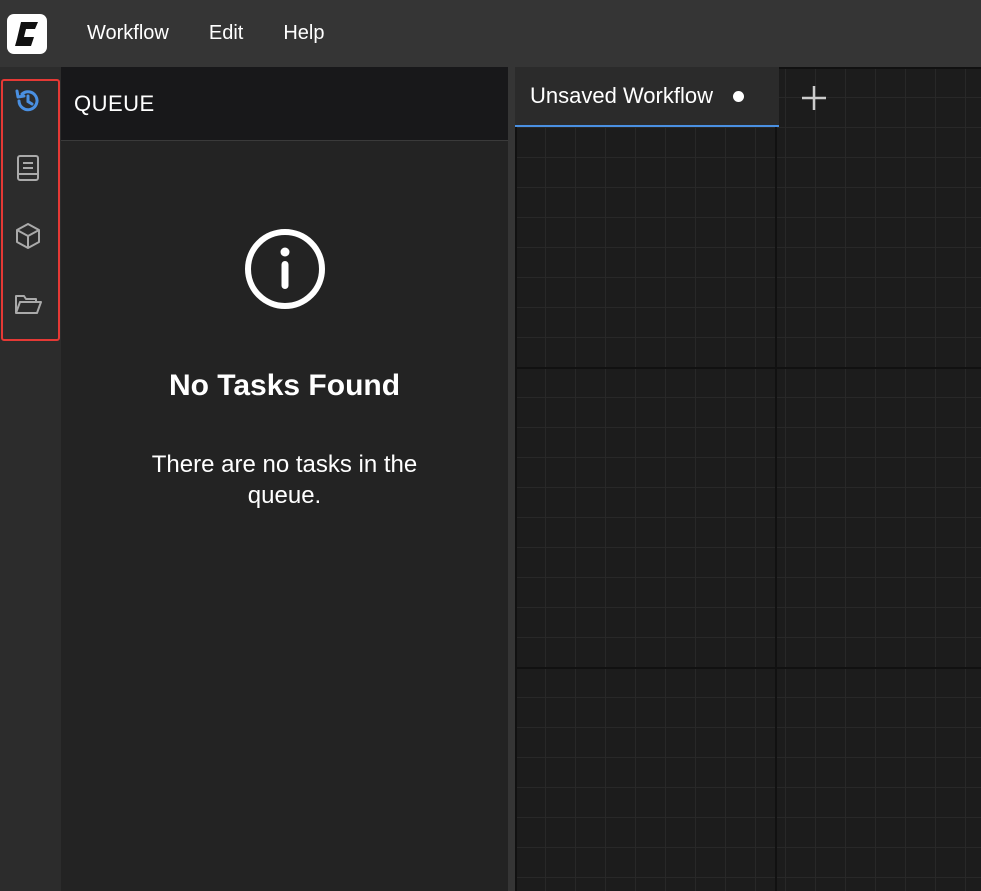 This screenshot has width=981, height=891. Describe the element at coordinates (284, 104) in the screenshot. I see `queue-panel-header: QUEUE` at that location.